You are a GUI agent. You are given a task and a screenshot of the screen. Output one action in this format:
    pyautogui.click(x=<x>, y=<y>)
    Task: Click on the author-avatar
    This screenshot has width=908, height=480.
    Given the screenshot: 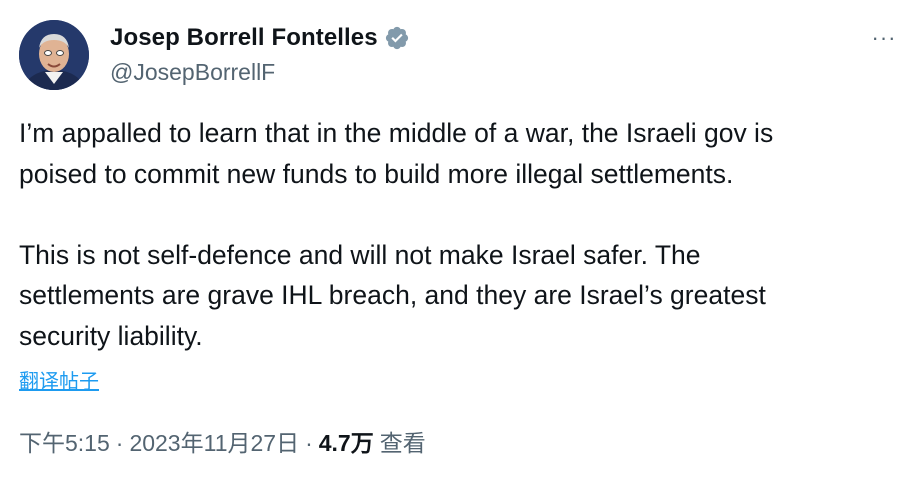 What is the action you would take?
    pyautogui.click(x=54, y=55)
    